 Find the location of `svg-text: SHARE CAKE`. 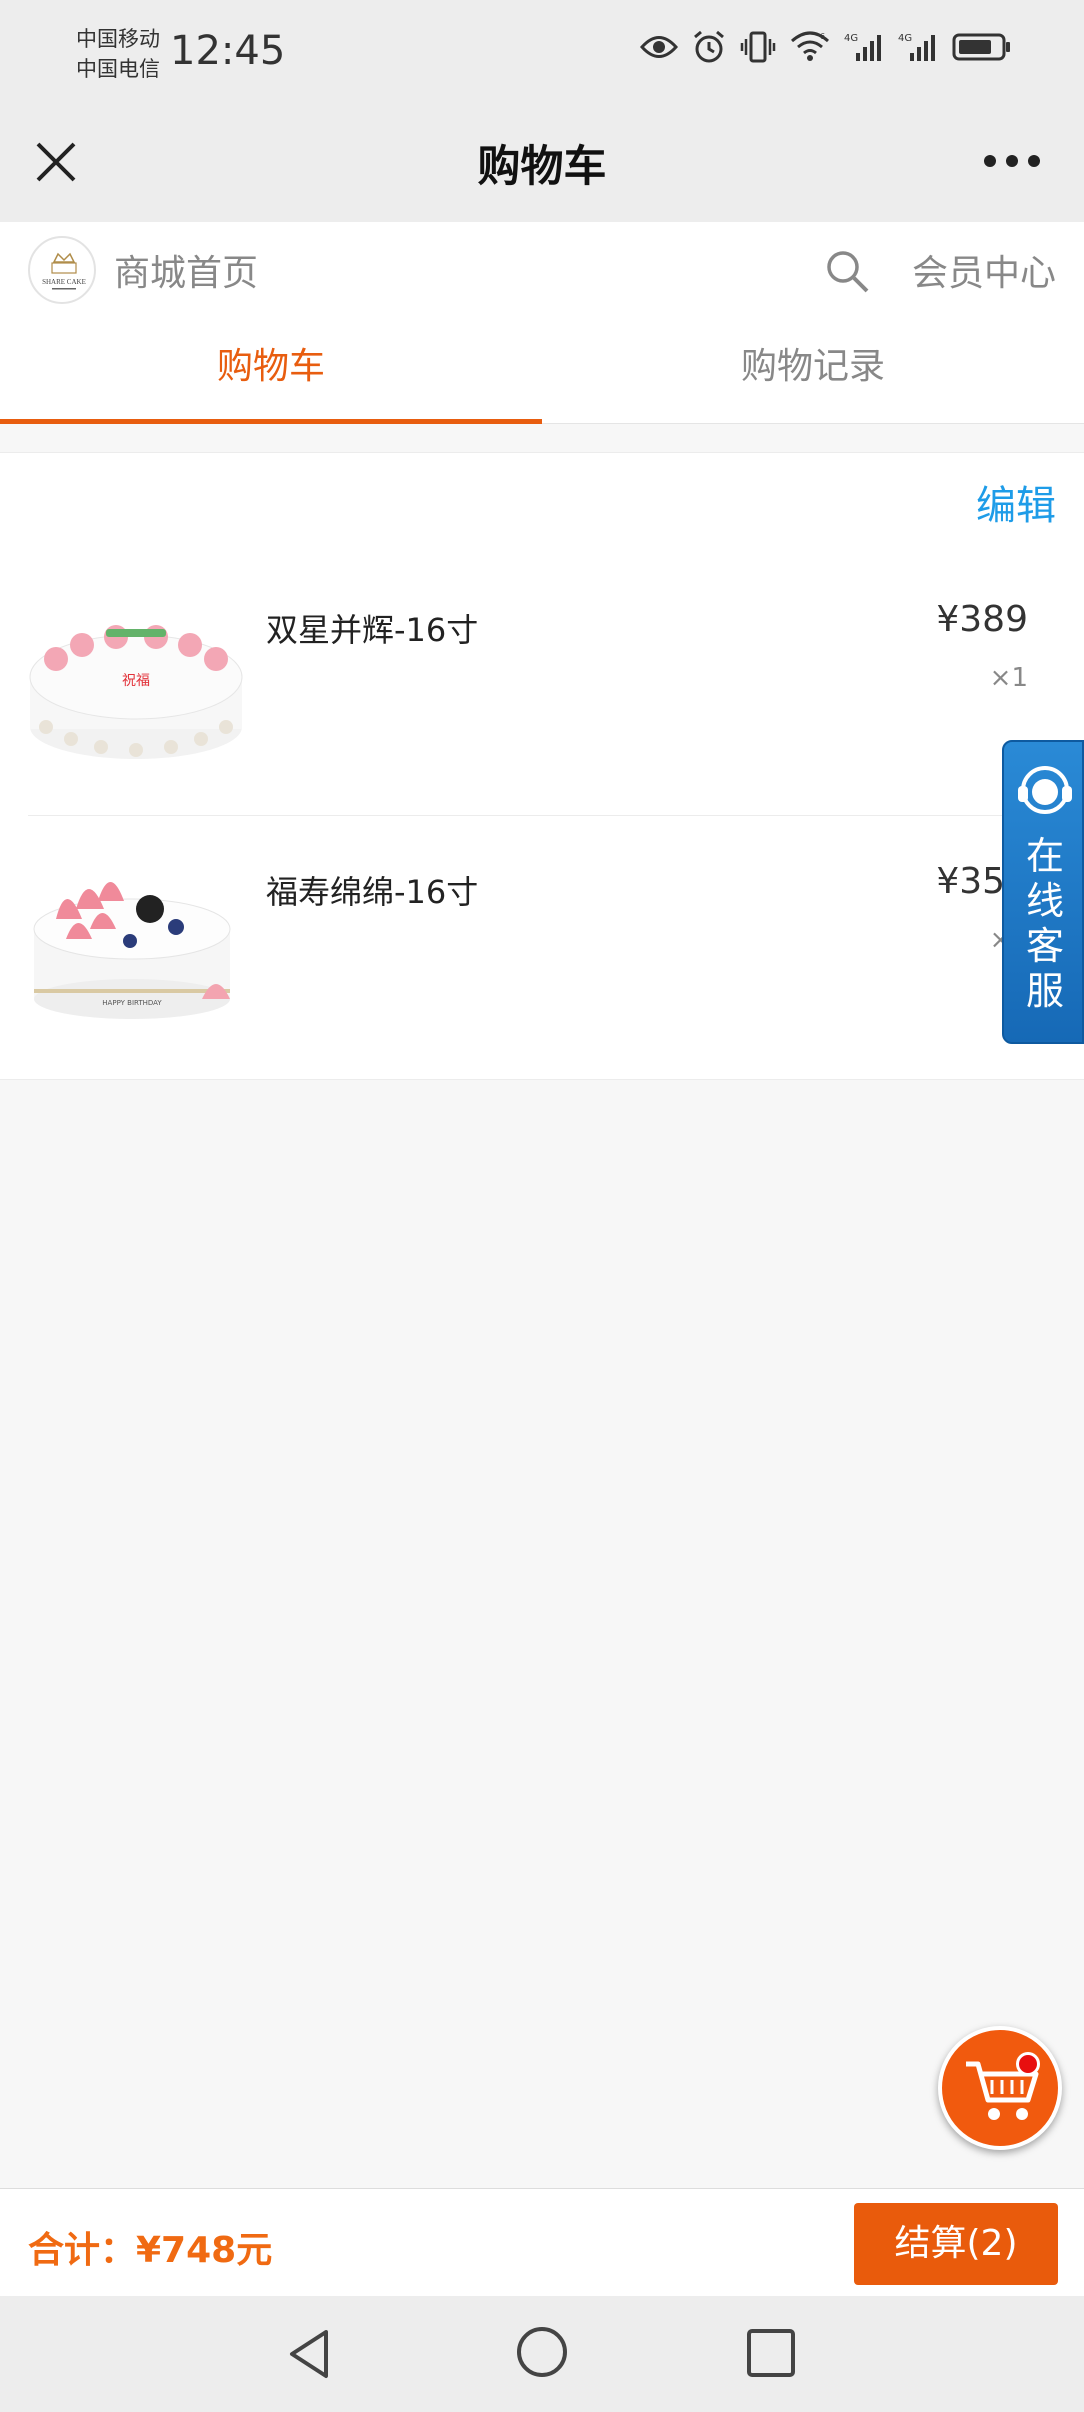

svg-text: SHARE CAKE is located at coordinates (64, 282).